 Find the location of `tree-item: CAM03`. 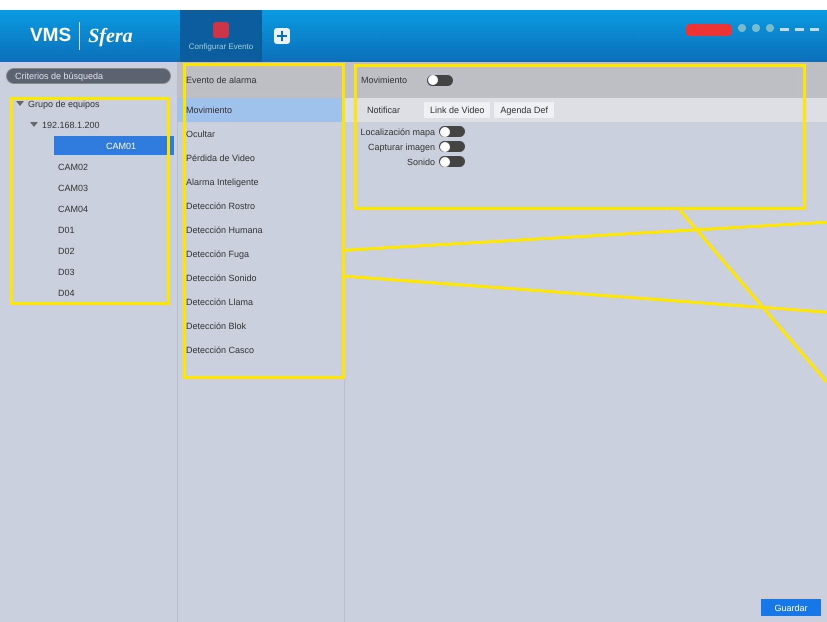

tree-item: CAM03 is located at coordinates (88, 187).